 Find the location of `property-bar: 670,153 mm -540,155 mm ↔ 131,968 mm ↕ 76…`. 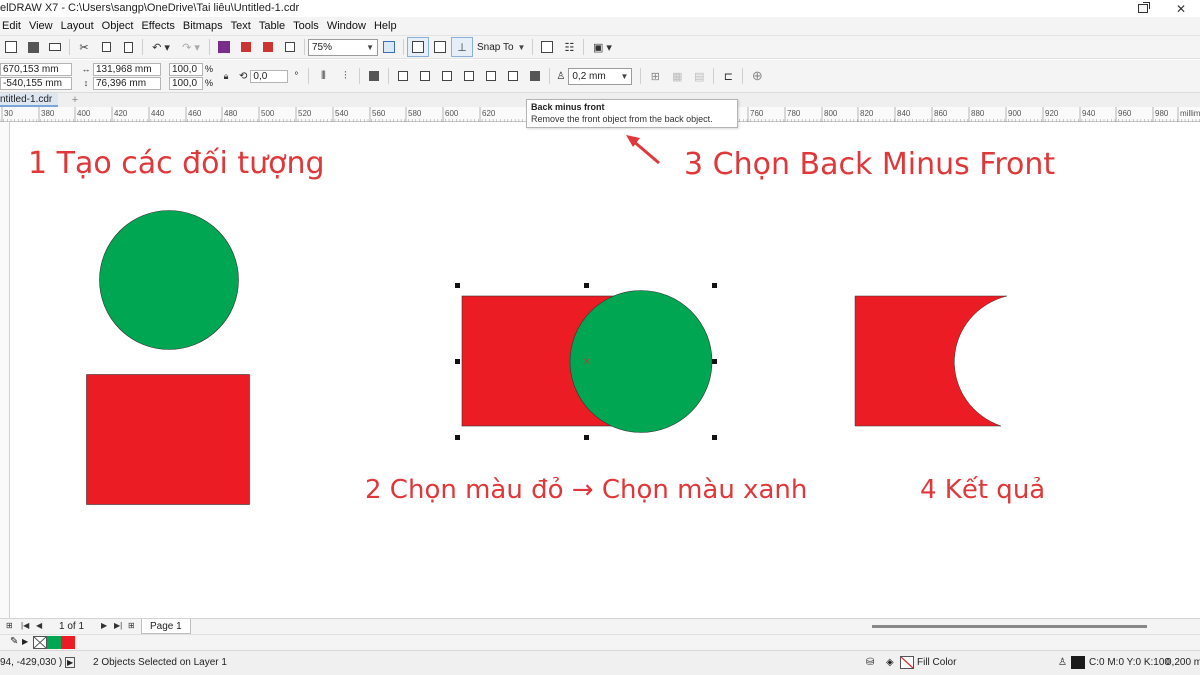

property-bar: 670,153 mm -540,155 mm ↔ 131,968 mm ↕ 76… is located at coordinates (600, 76).